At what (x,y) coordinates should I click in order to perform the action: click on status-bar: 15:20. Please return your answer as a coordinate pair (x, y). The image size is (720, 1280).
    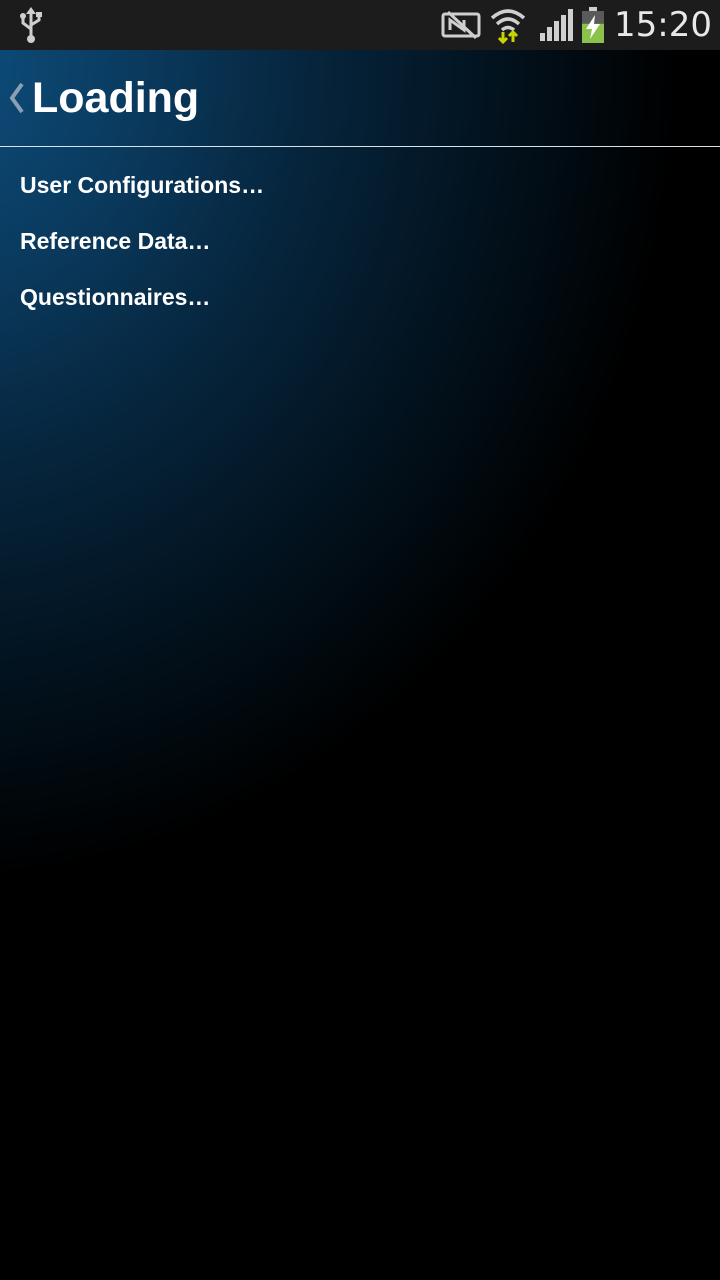
    Looking at the image, I should click on (360, 25).